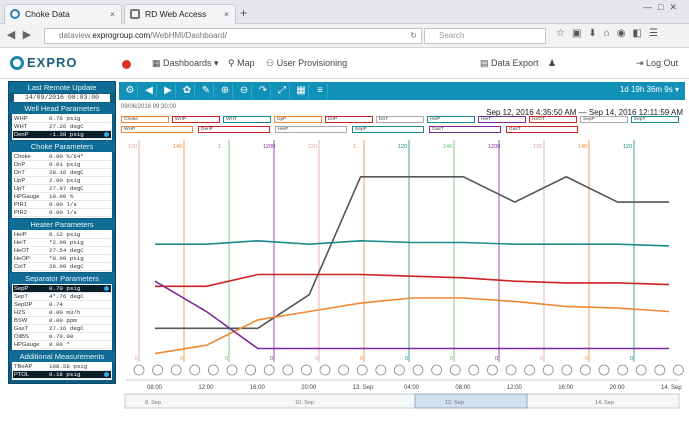  I want to click on parameter-row: DnP 0.01 psig, so click(62, 165).